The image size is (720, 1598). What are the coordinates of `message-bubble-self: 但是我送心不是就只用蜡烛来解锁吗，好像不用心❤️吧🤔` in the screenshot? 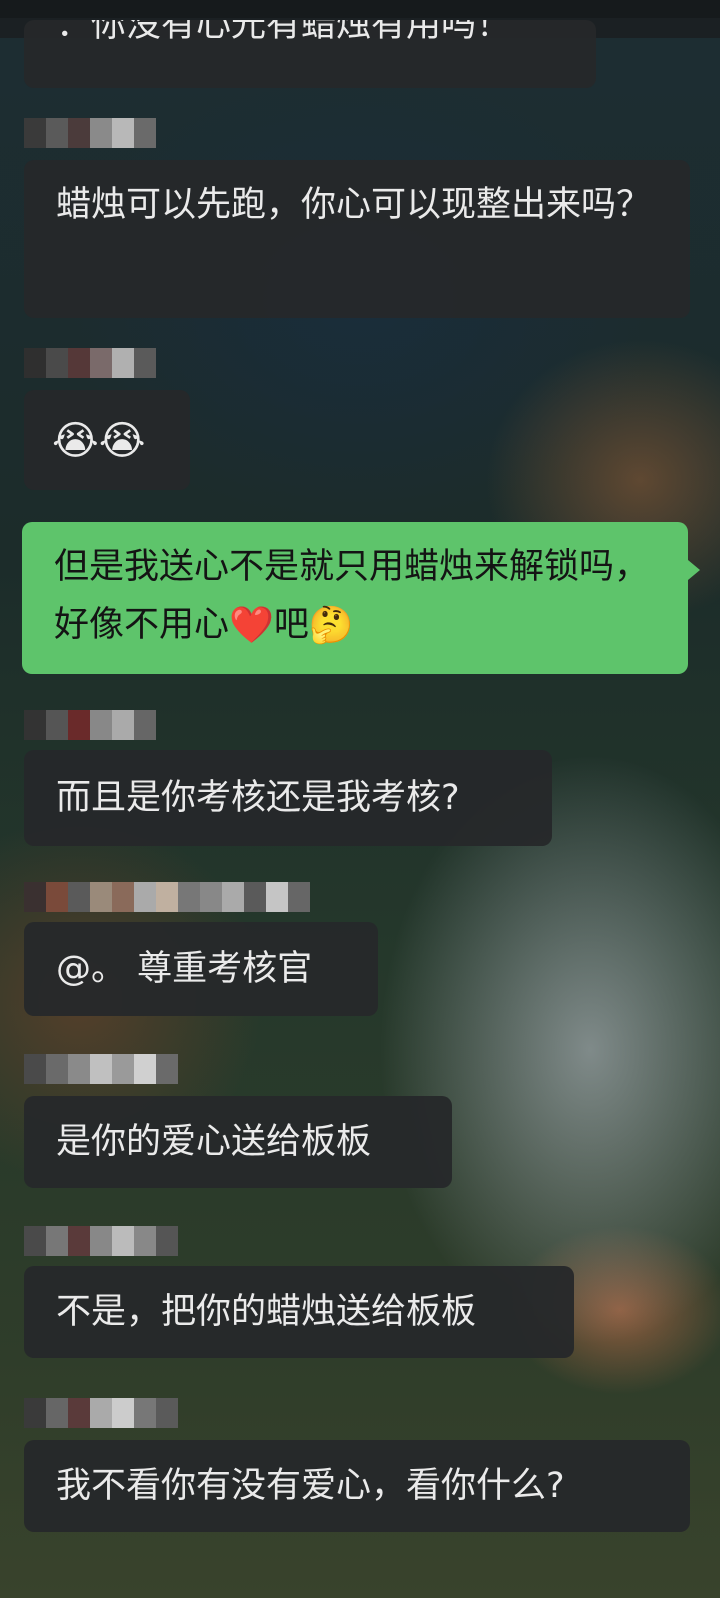 It's located at (361, 598).